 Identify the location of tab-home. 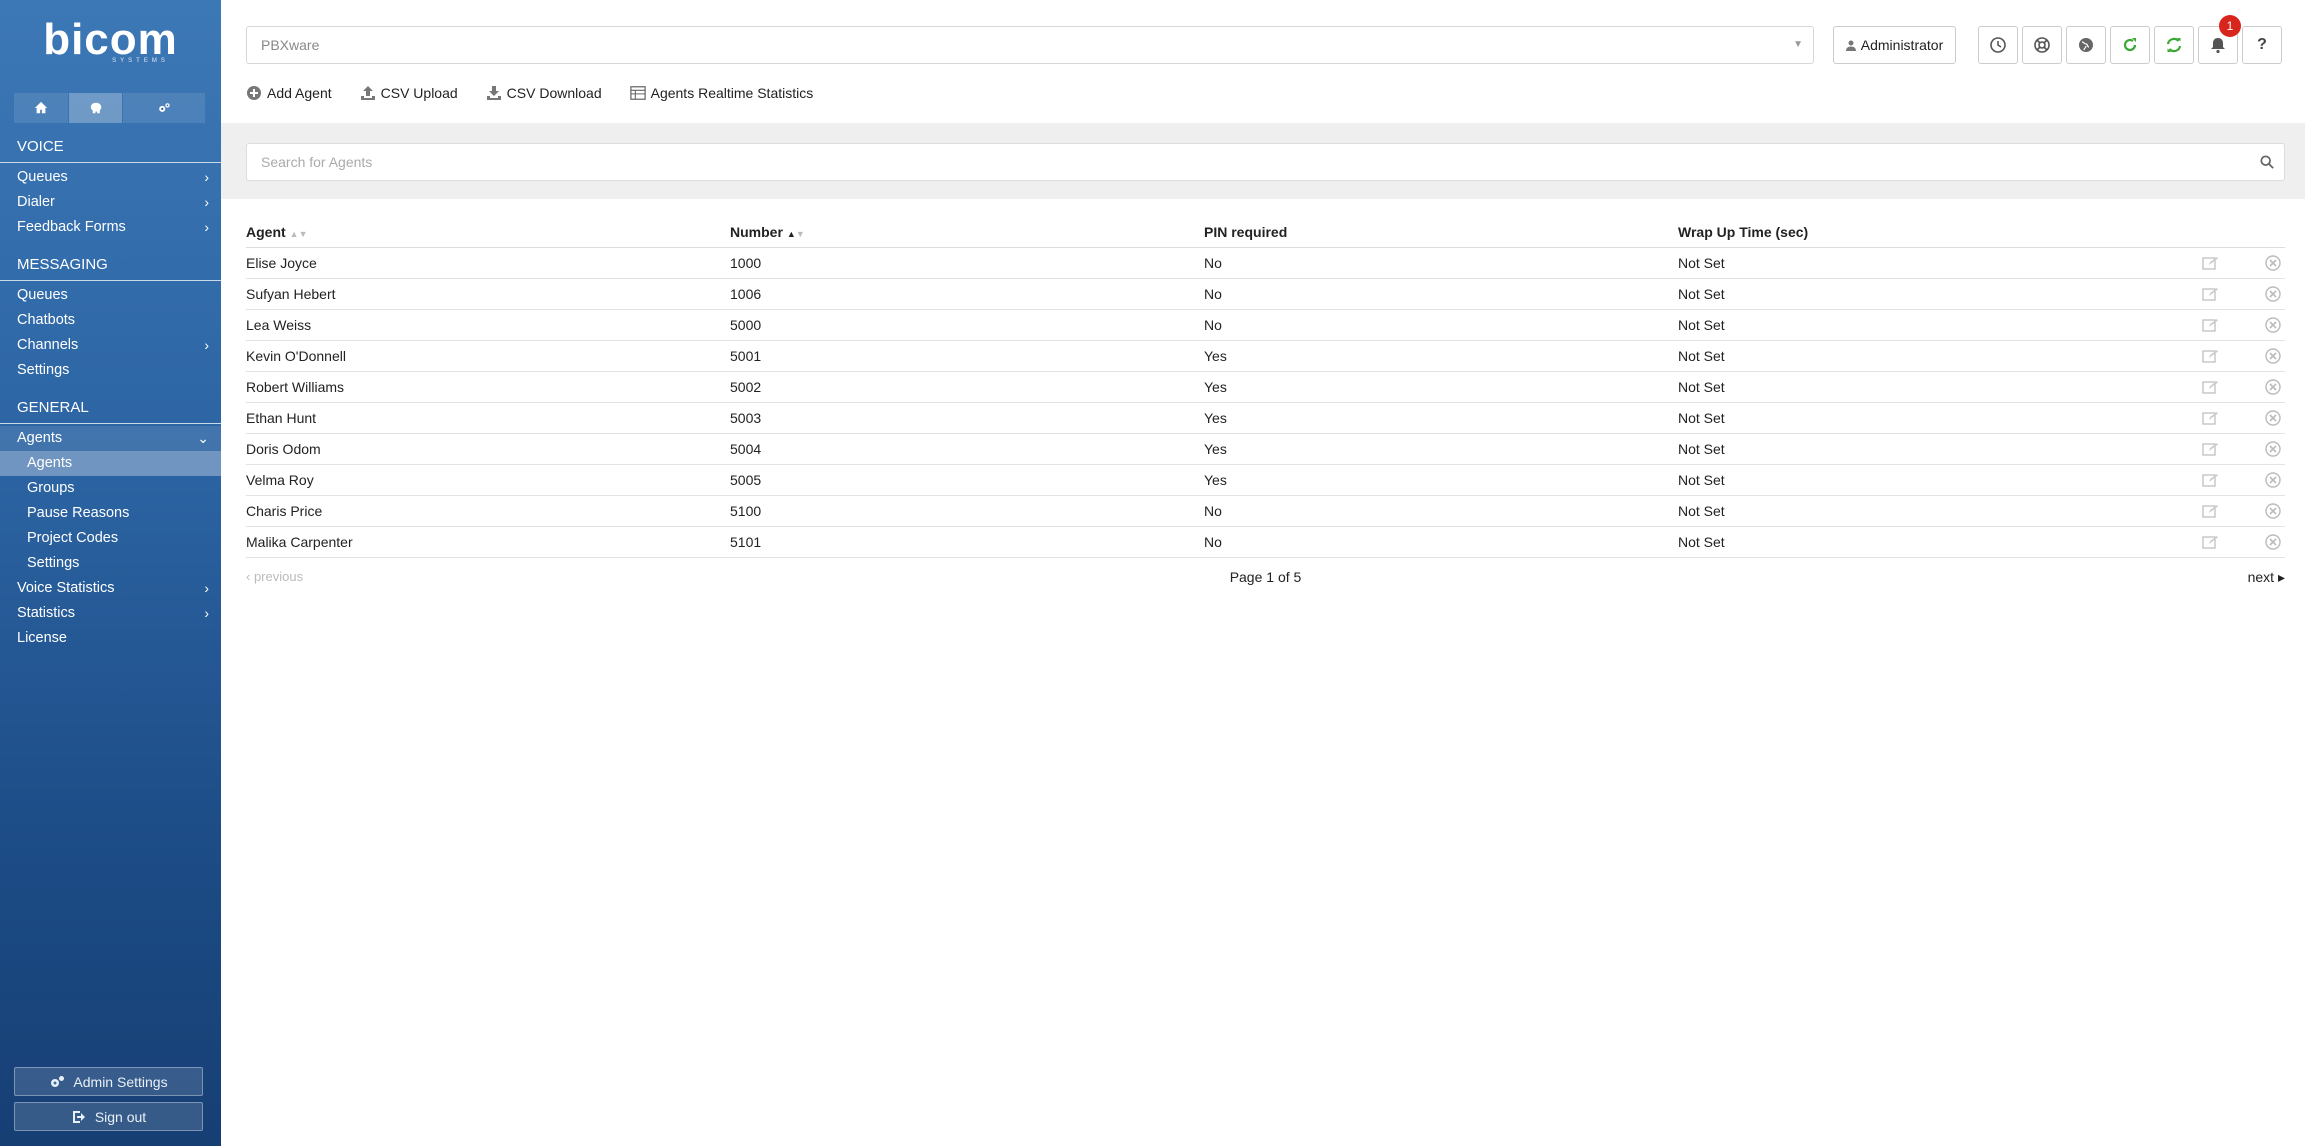
(41, 108).